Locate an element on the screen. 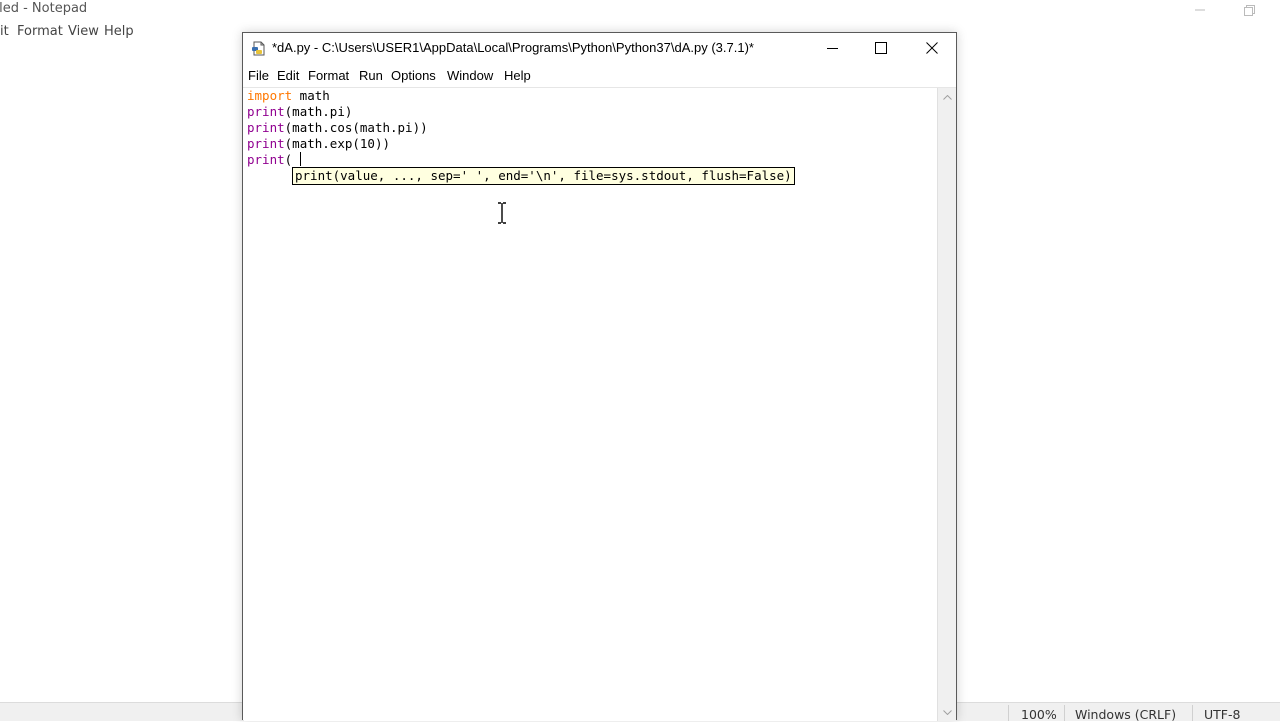 The height and width of the screenshot is (722, 1280). menu-window: Window is located at coordinates (470, 75).